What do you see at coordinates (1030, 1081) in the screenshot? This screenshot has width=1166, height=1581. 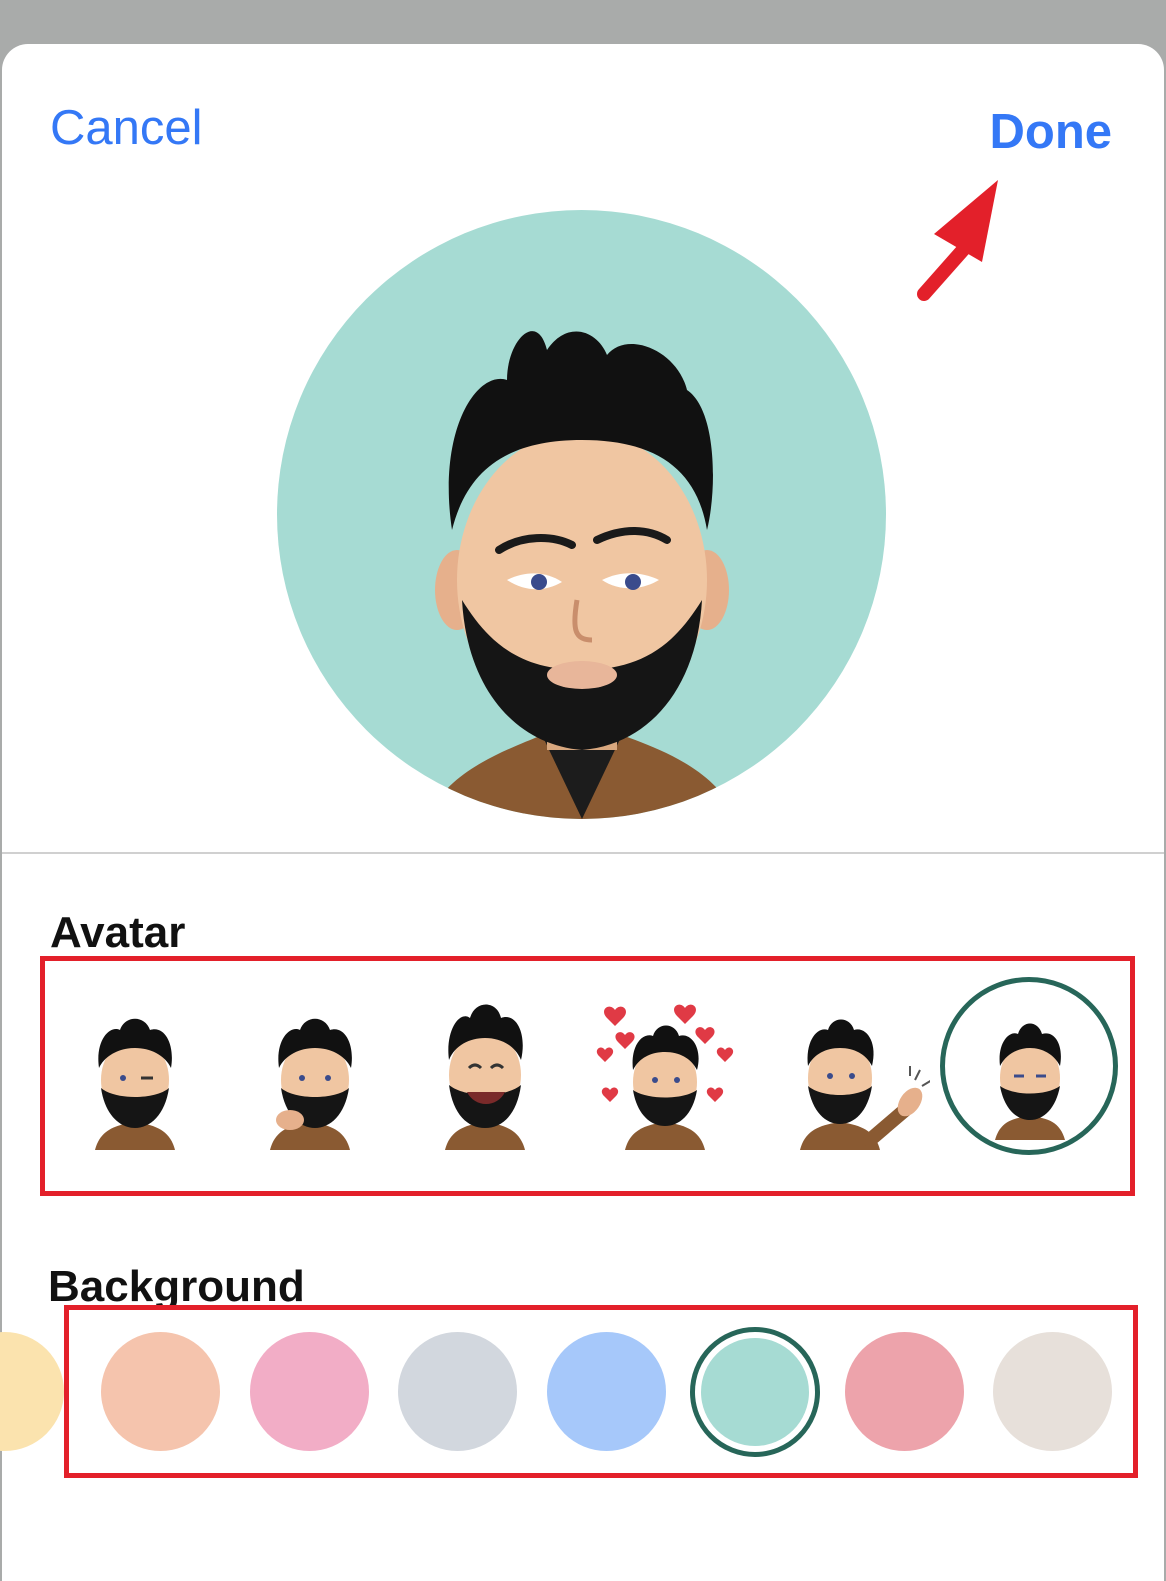 I see `memoji-neutral-icon` at bounding box center [1030, 1081].